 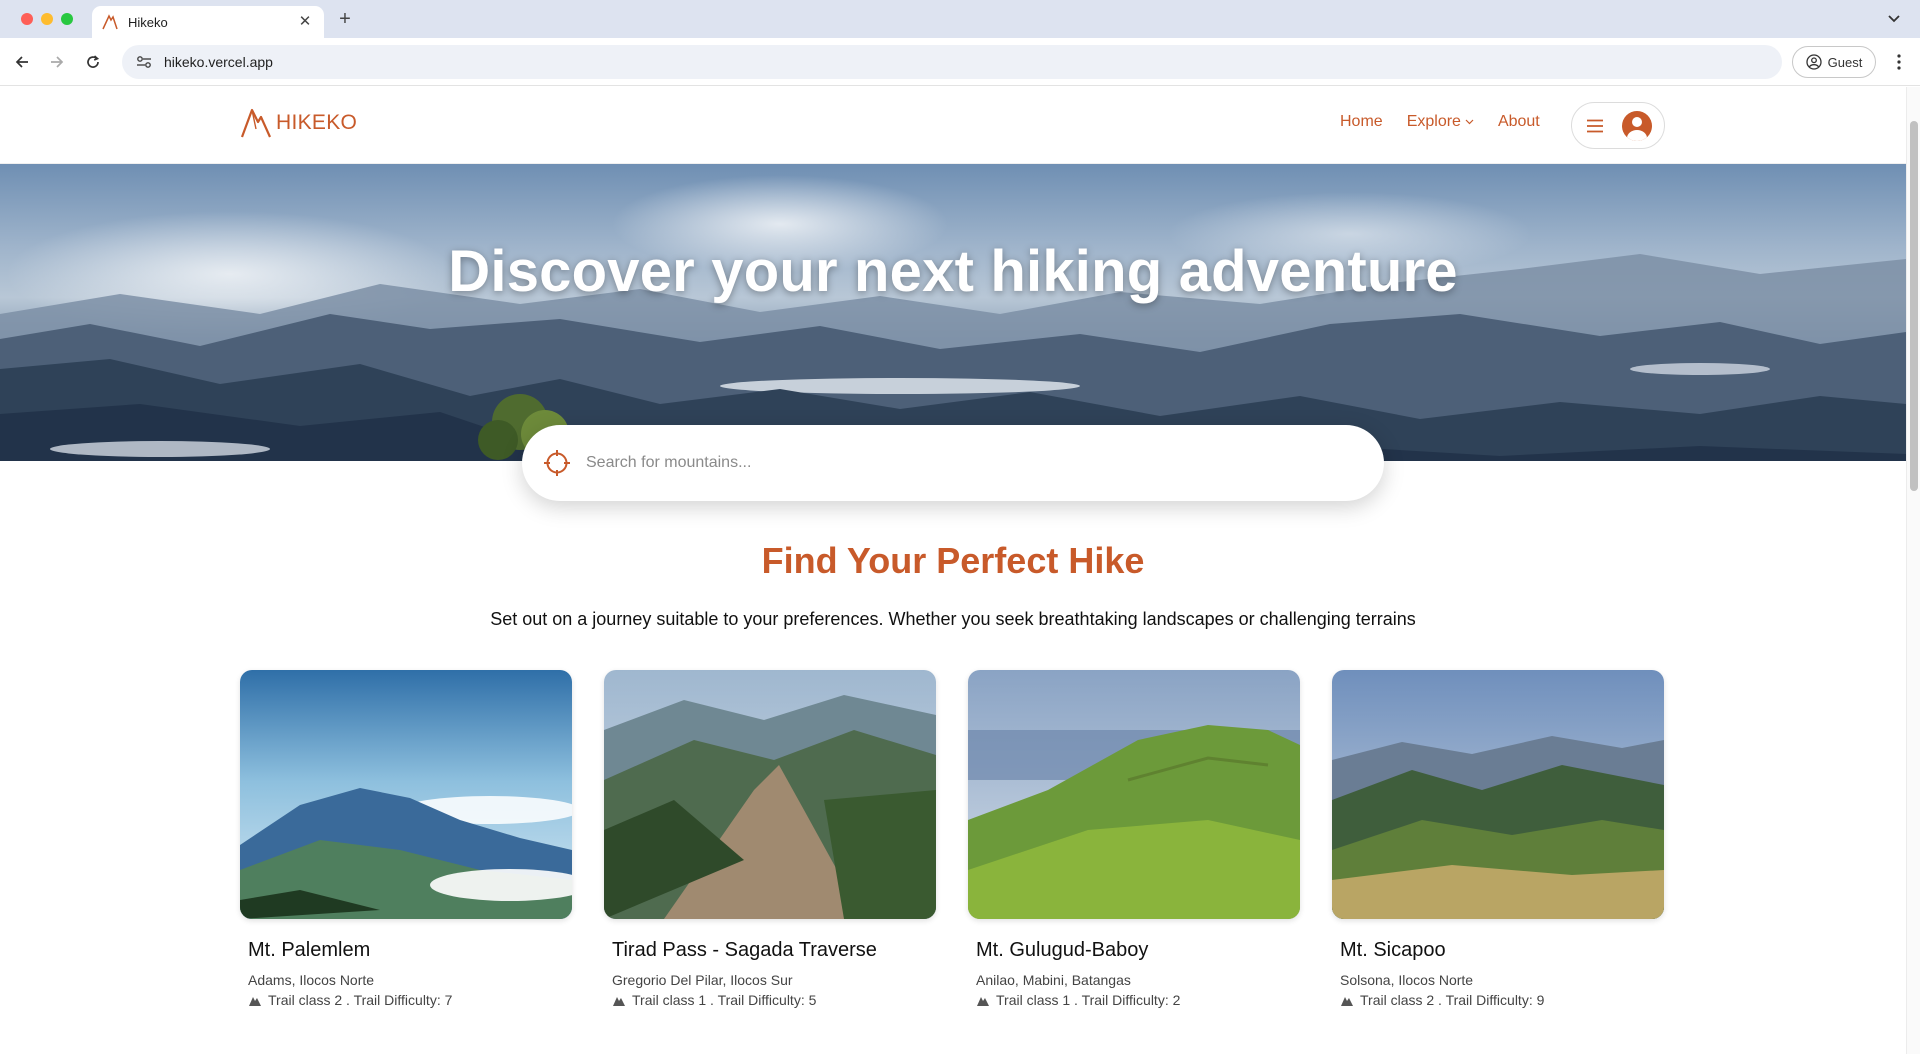 I want to click on hike-meta-text: Trail class 2 . Trail Difficulty: 7, so click(x=360, y=1000).